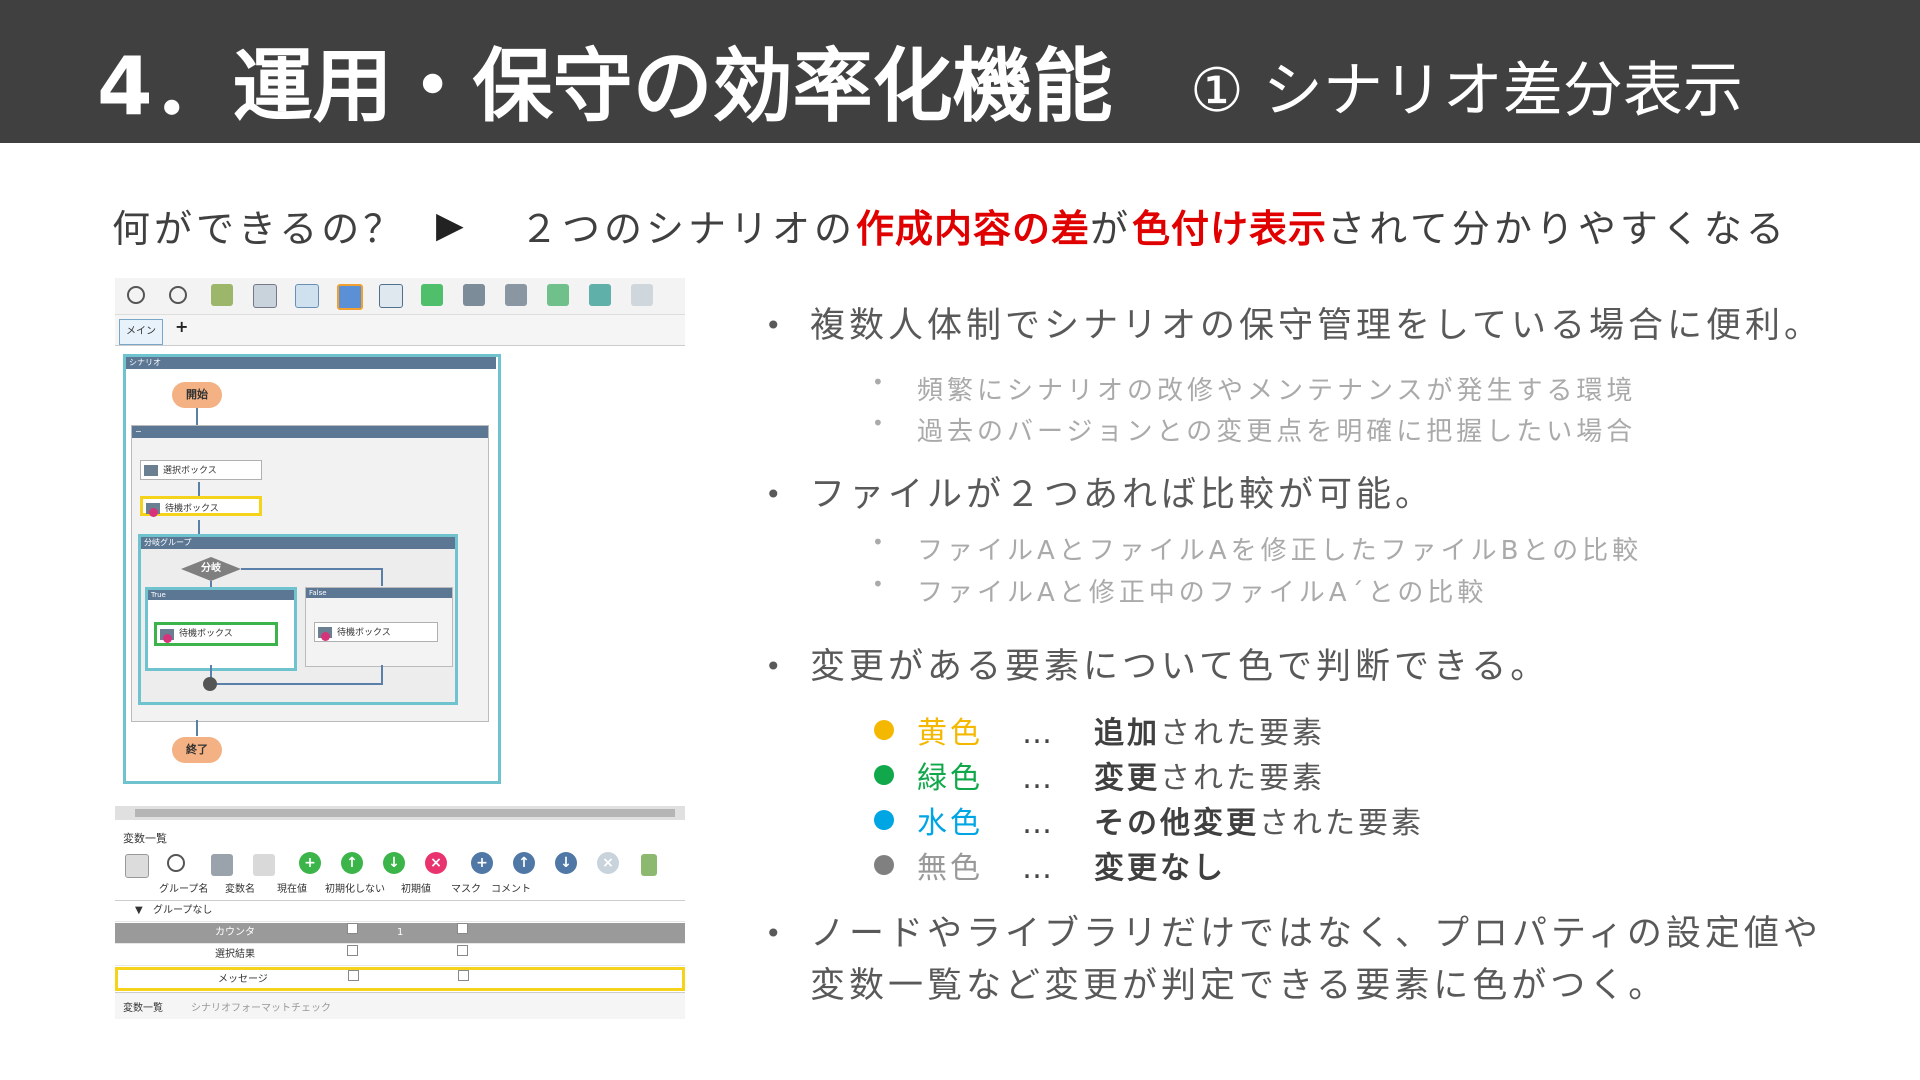 The height and width of the screenshot is (1080, 1920). Describe the element at coordinates (1160, 868) in the screenshot. I see `legend-bold: 変更なし` at that location.